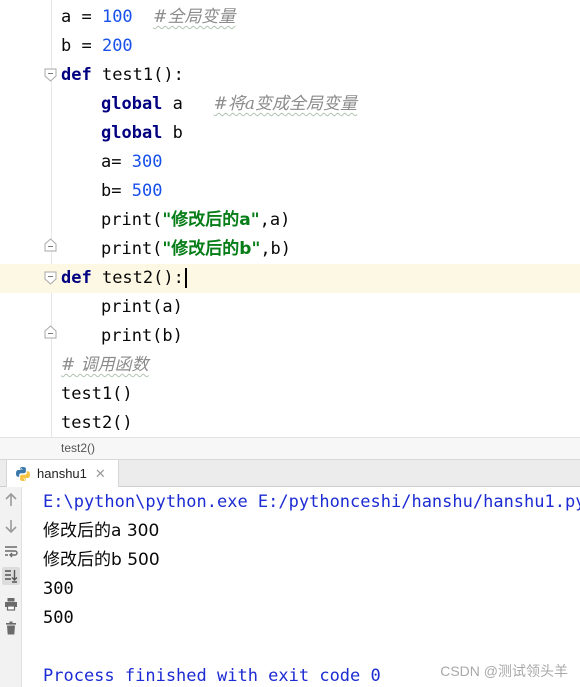  I want to click on console-output-line: 修改后的a 300, so click(101, 531).